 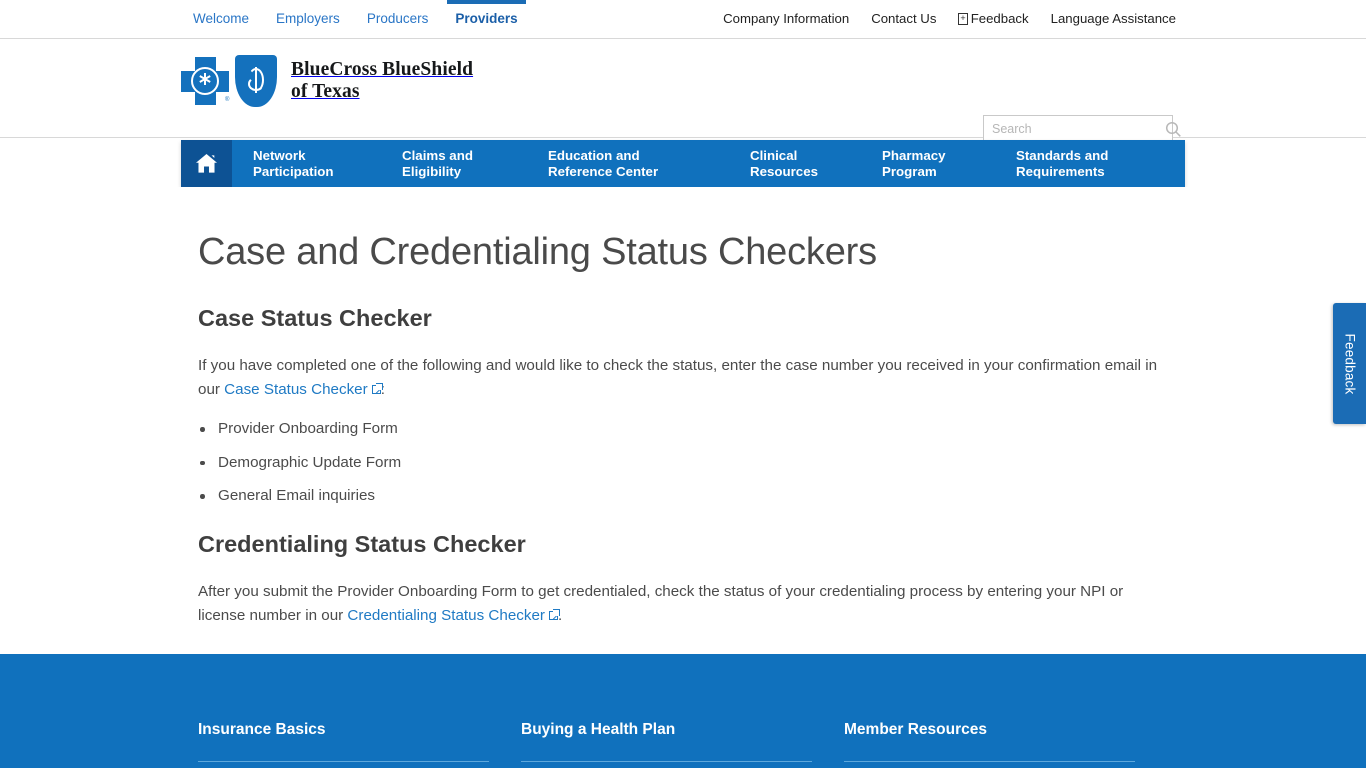 I want to click on audience-tab-providers: Providers, so click(x=486, y=19).